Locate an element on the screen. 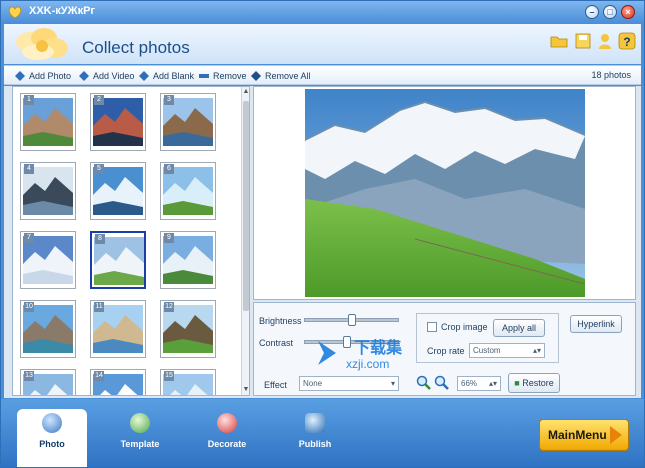 The image size is (645, 468). main-menu-label: MainMenu is located at coordinates (577, 435).